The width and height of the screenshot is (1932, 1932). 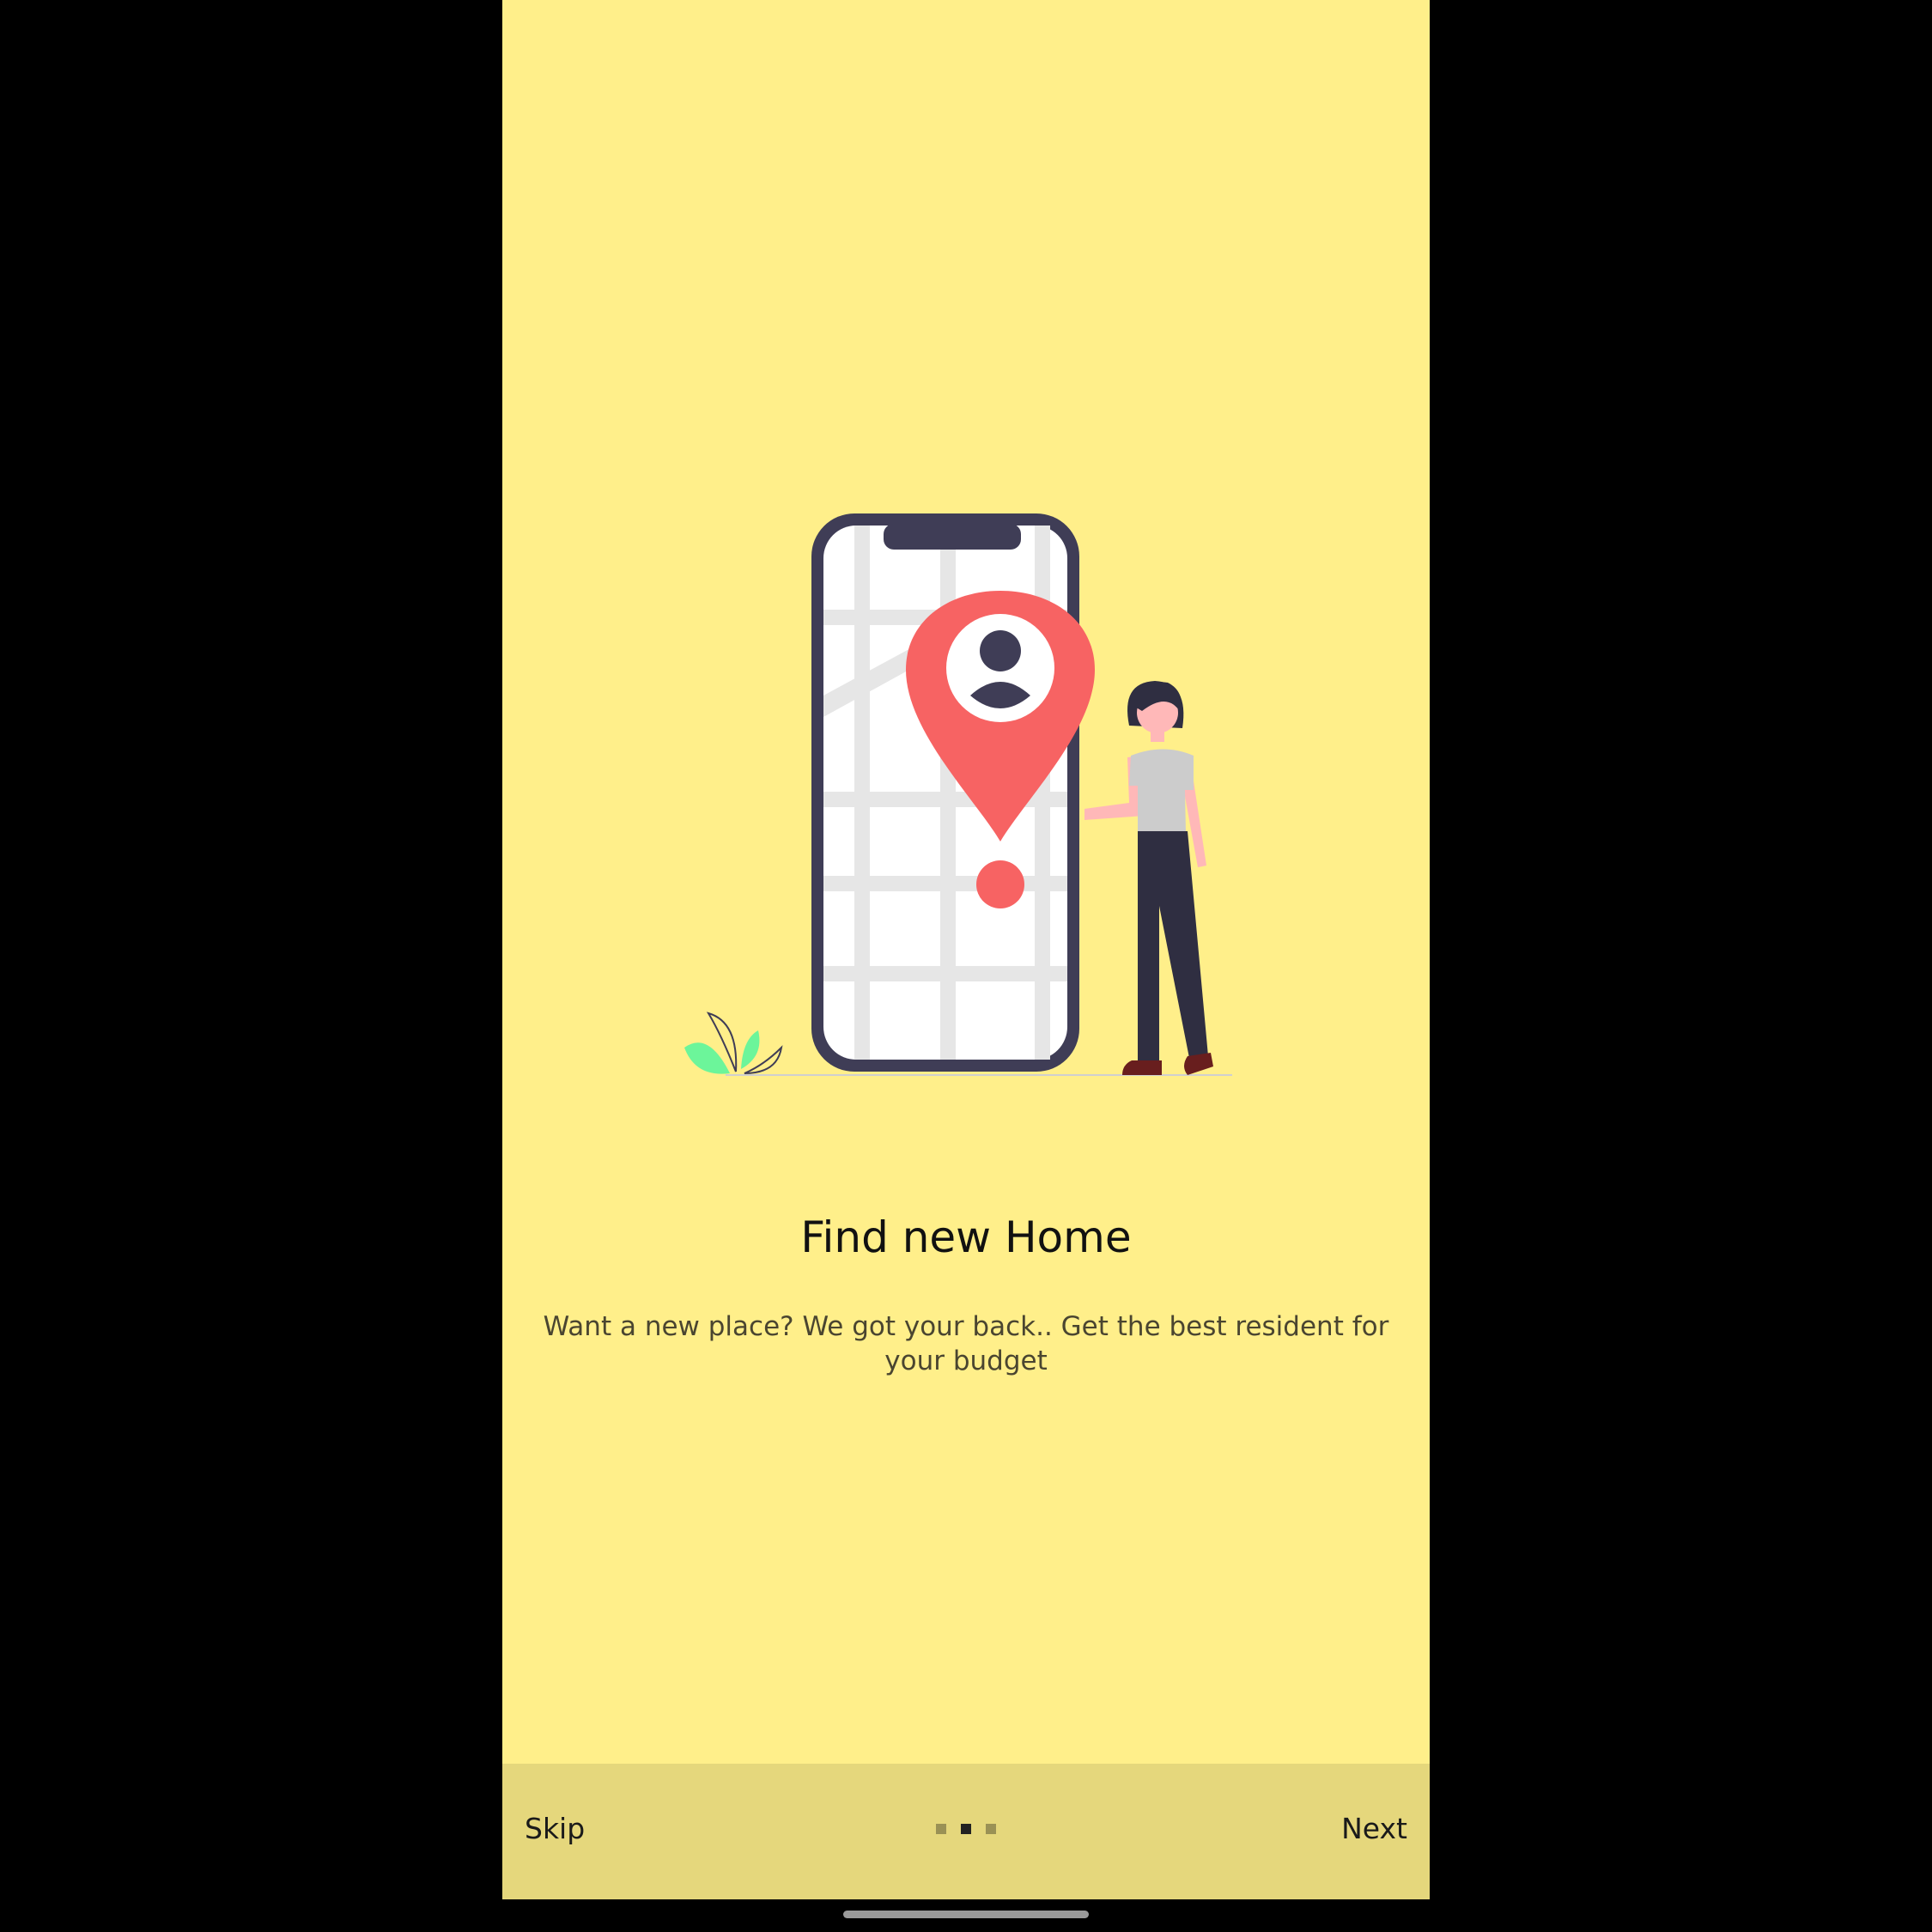 What do you see at coordinates (966, 1237) in the screenshot?
I see `onboarding-title: Find new Home` at bounding box center [966, 1237].